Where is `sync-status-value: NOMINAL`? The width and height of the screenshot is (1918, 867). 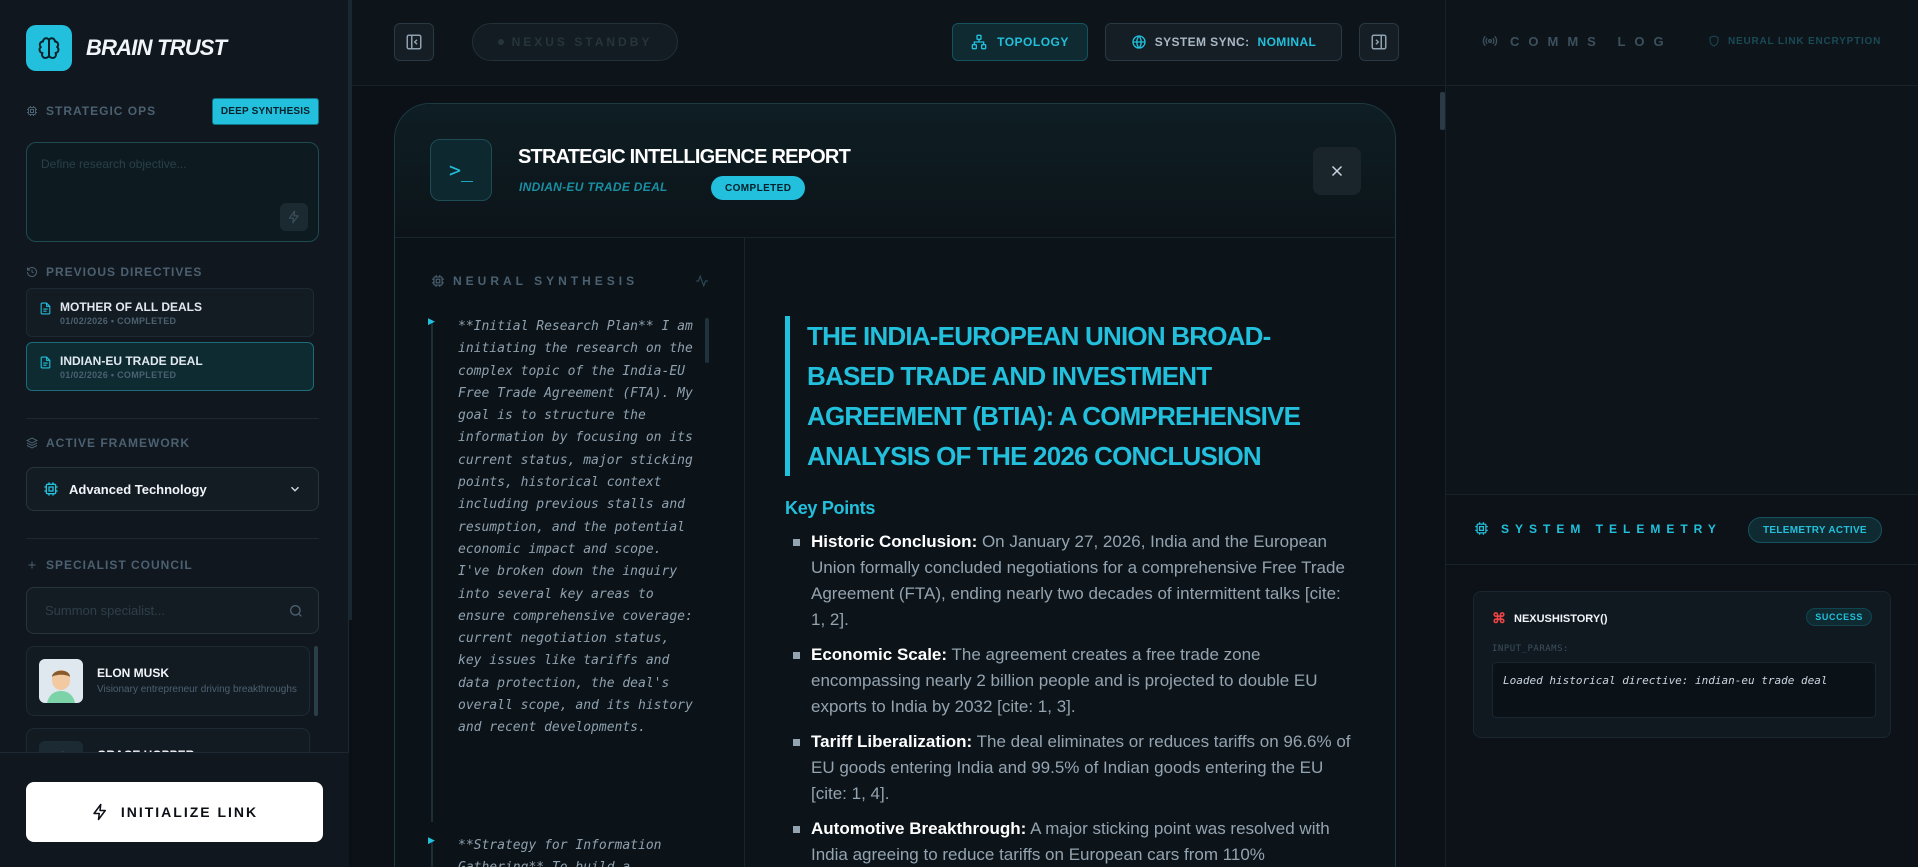 sync-status-value: NOMINAL is located at coordinates (1287, 42).